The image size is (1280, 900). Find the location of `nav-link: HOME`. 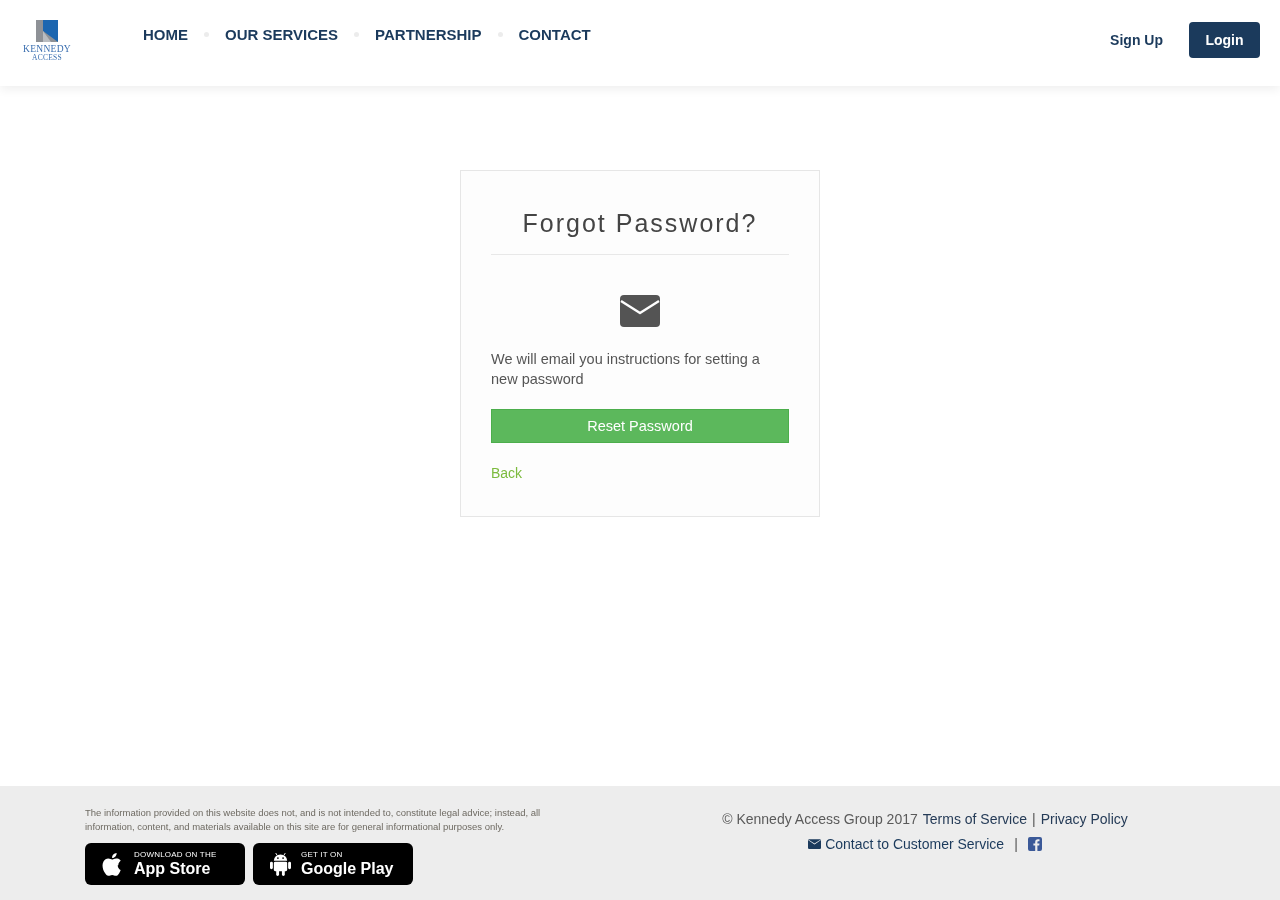

nav-link: HOME is located at coordinates (165, 34).